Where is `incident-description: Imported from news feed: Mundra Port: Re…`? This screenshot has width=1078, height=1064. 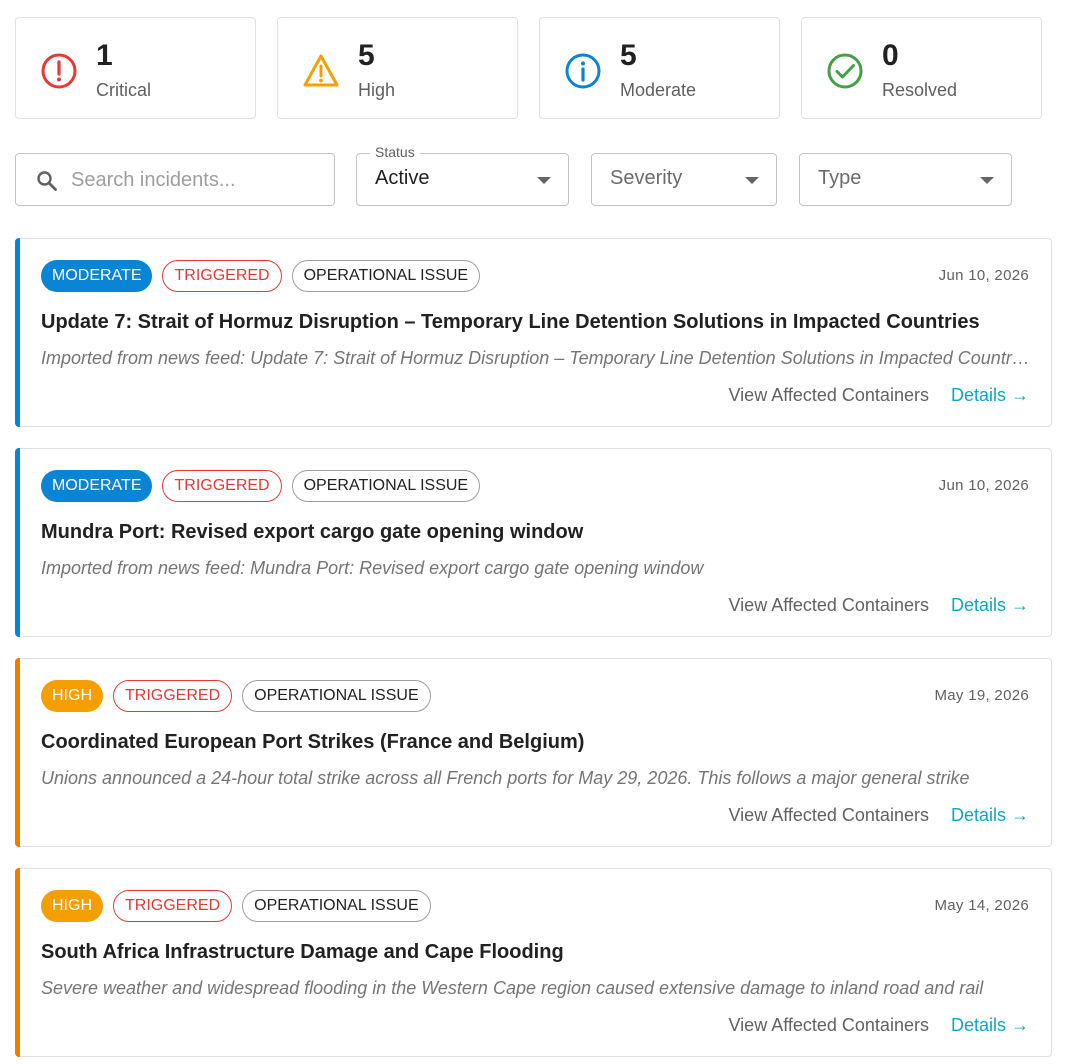
incident-description: Imported from news feed: Mundra Port: Re… is located at coordinates (372, 568).